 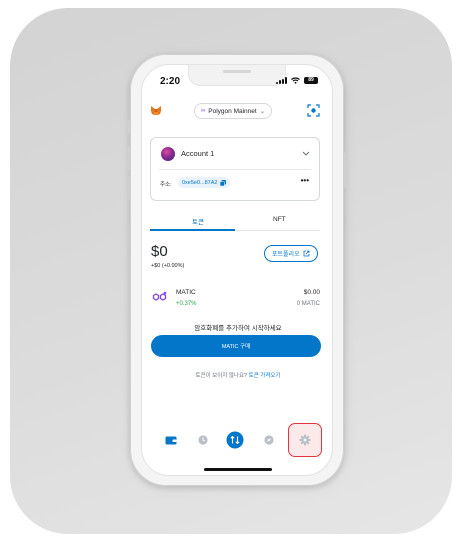 What do you see at coordinates (222, 376) in the screenshot?
I see `import-prompt: 토큰이 보이지 않나요?` at bounding box center [222, 376].